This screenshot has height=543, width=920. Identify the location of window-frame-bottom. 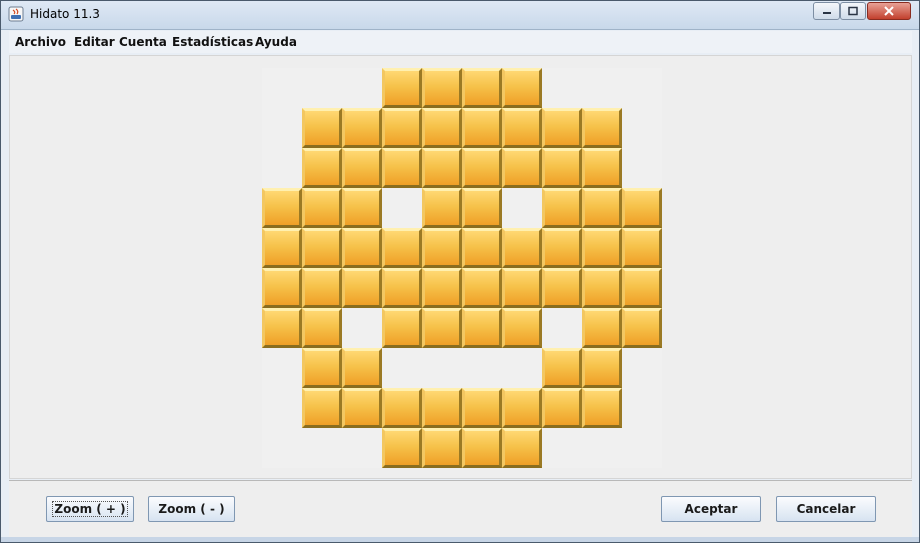
(460, 539).